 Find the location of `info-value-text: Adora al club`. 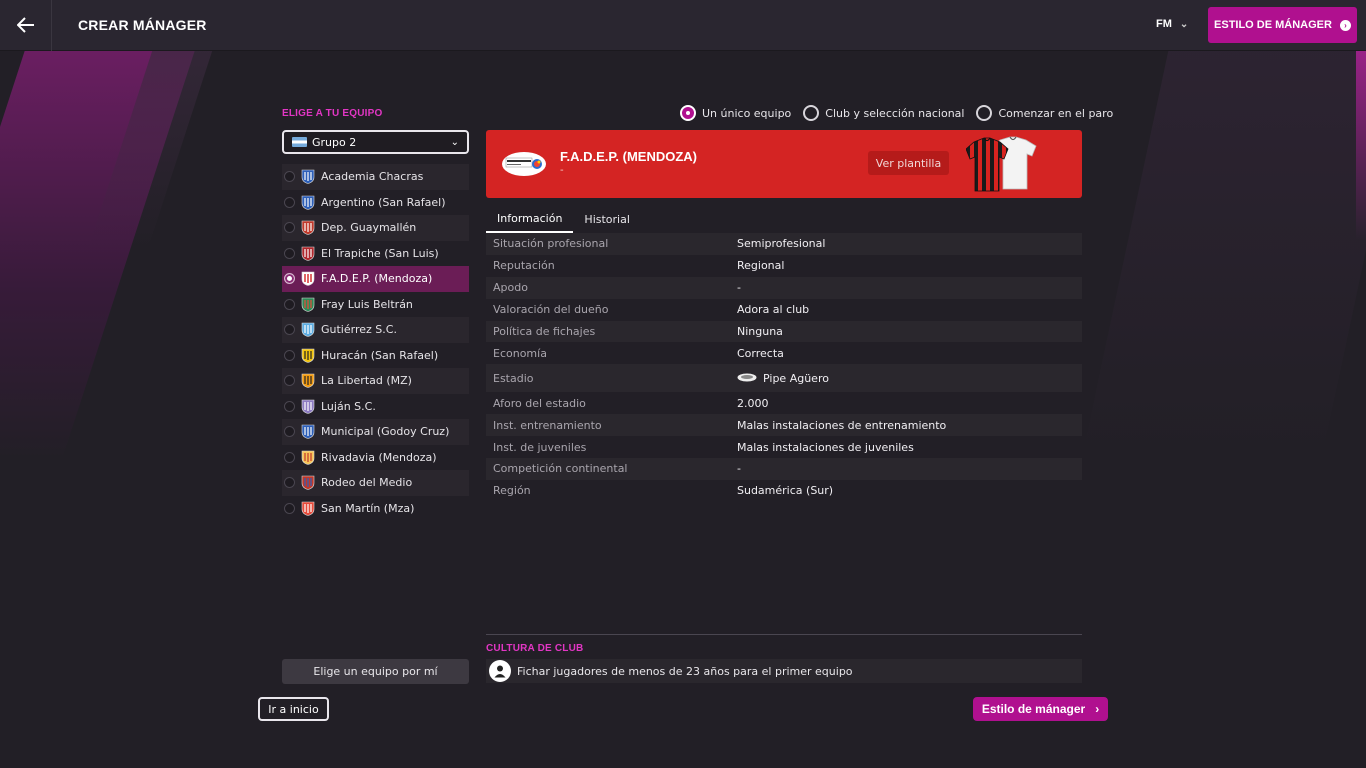

info-value-text: Adora al club is located at coordinates (773, 310).